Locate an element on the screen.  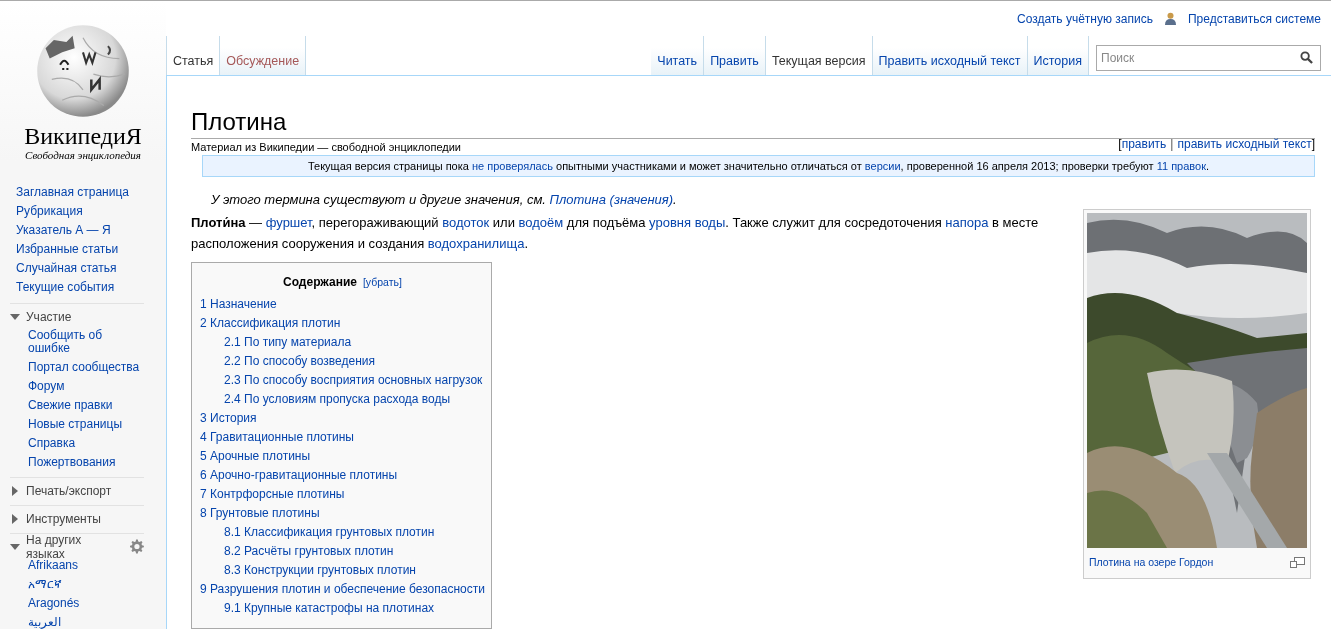
sidebar-link: Указатель А — Я is located at coordinates (91, 230).